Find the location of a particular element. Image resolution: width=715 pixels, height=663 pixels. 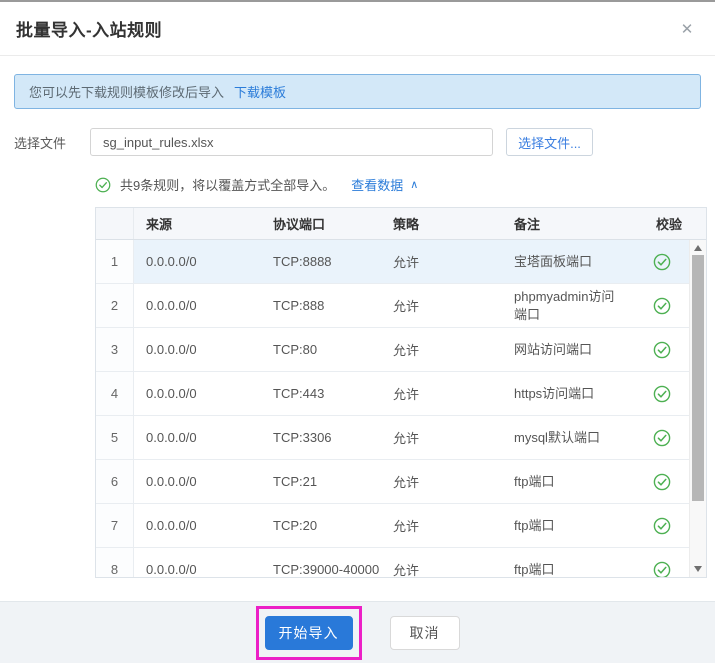

cancel-button: 取消 is located at coordinates (424, 632).